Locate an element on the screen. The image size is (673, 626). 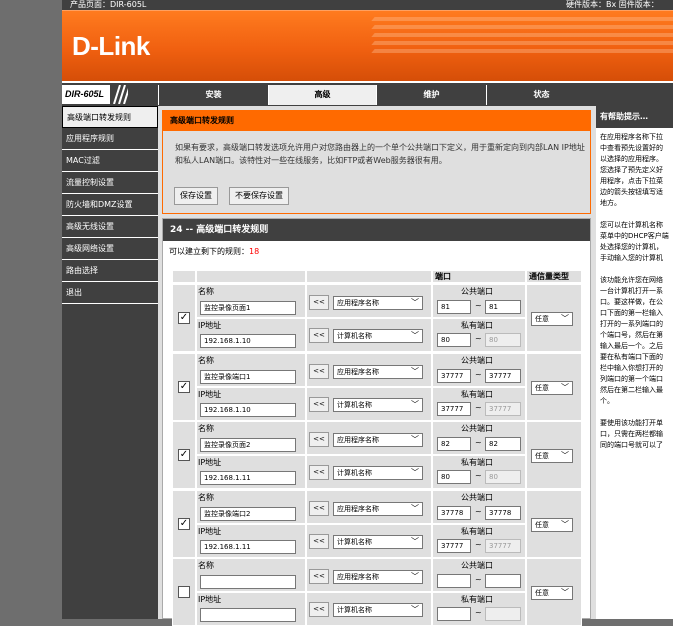
rule-name-input: 监控录像端口2 is located at coordinates (248, 513).